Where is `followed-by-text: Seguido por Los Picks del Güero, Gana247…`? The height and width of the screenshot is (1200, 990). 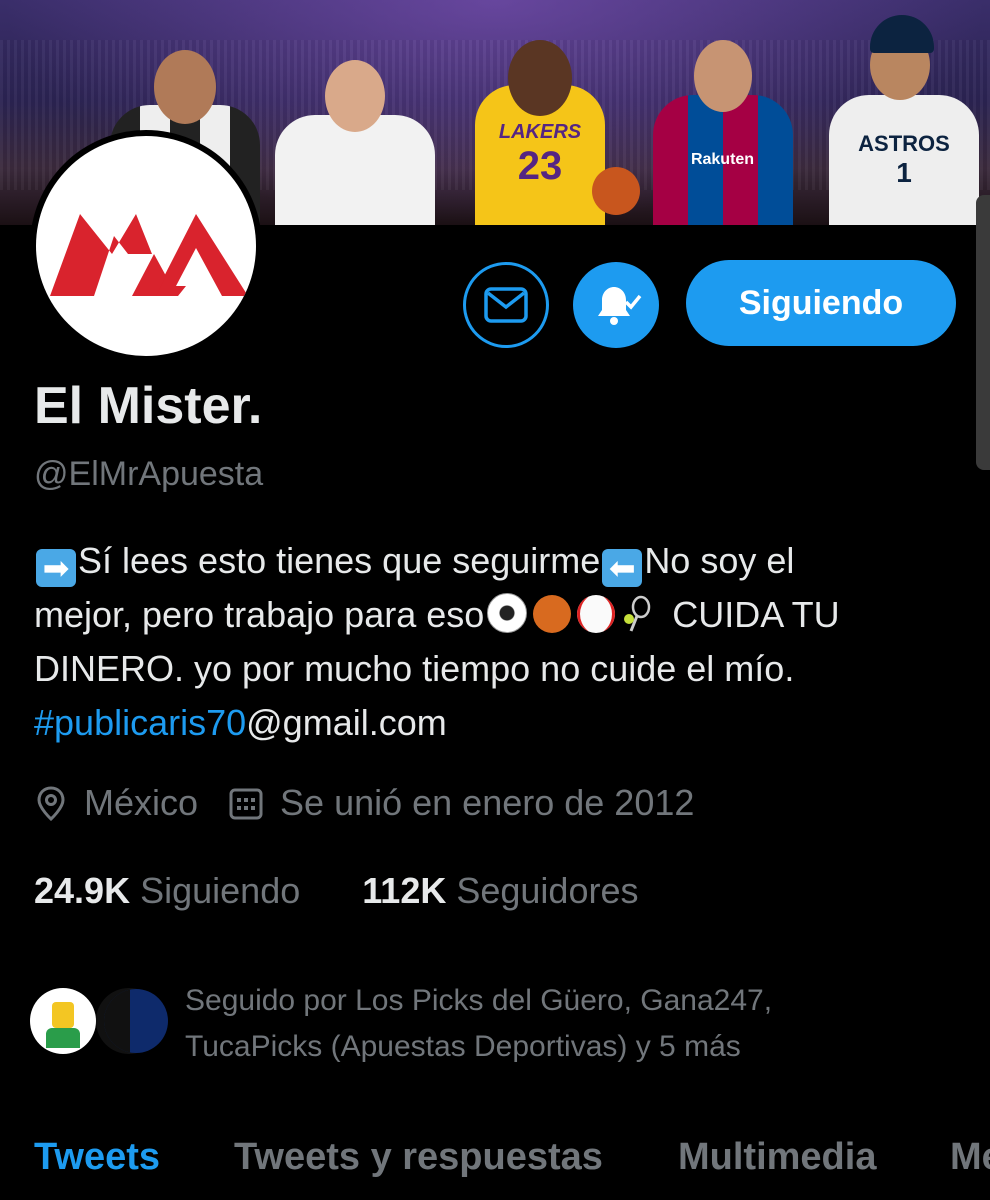
followed-by-text: Seguido por Los Picks del Güero, Gana247… is located at coordinates (565, 1024).